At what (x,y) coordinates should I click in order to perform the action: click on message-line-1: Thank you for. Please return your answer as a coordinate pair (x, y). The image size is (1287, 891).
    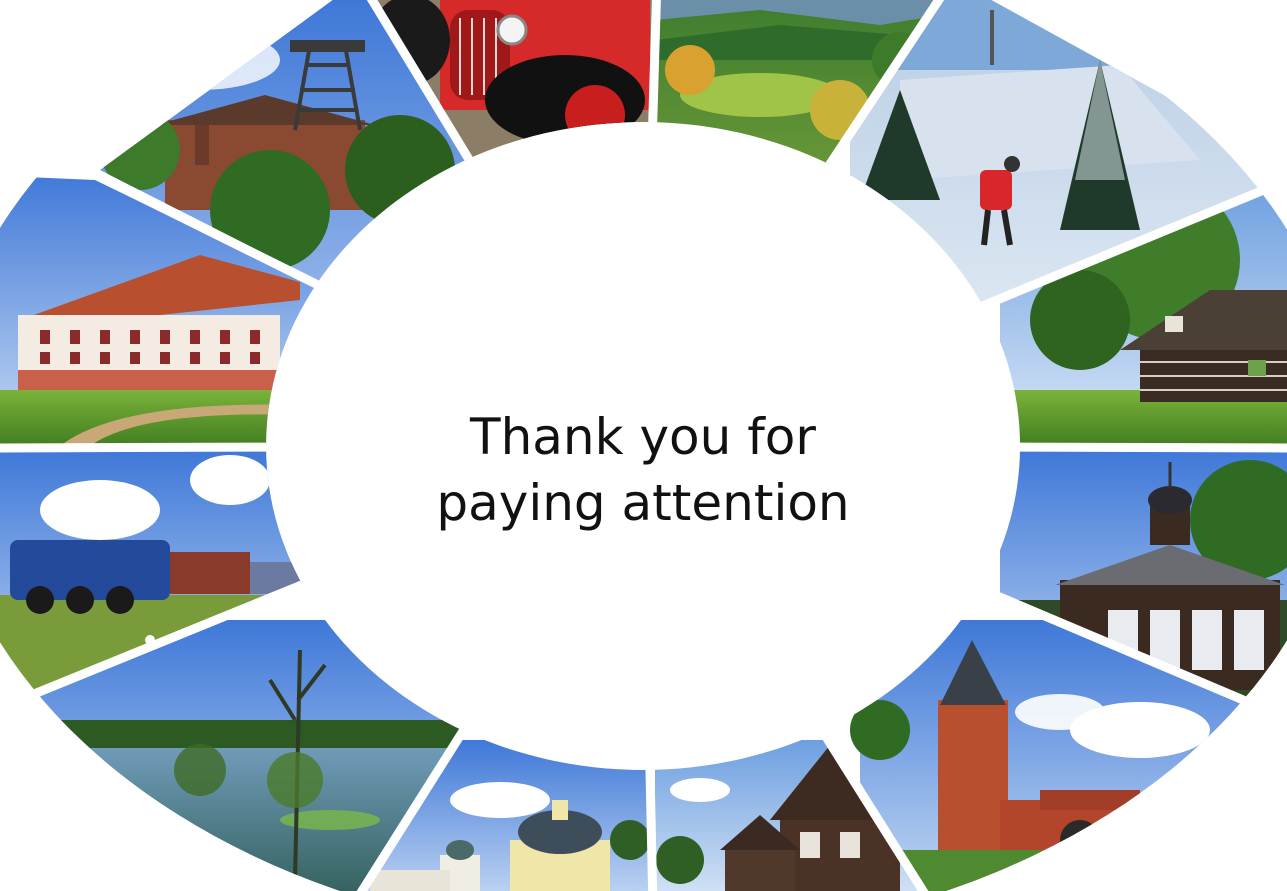
    Looking at the image, I should click on (643, 437).